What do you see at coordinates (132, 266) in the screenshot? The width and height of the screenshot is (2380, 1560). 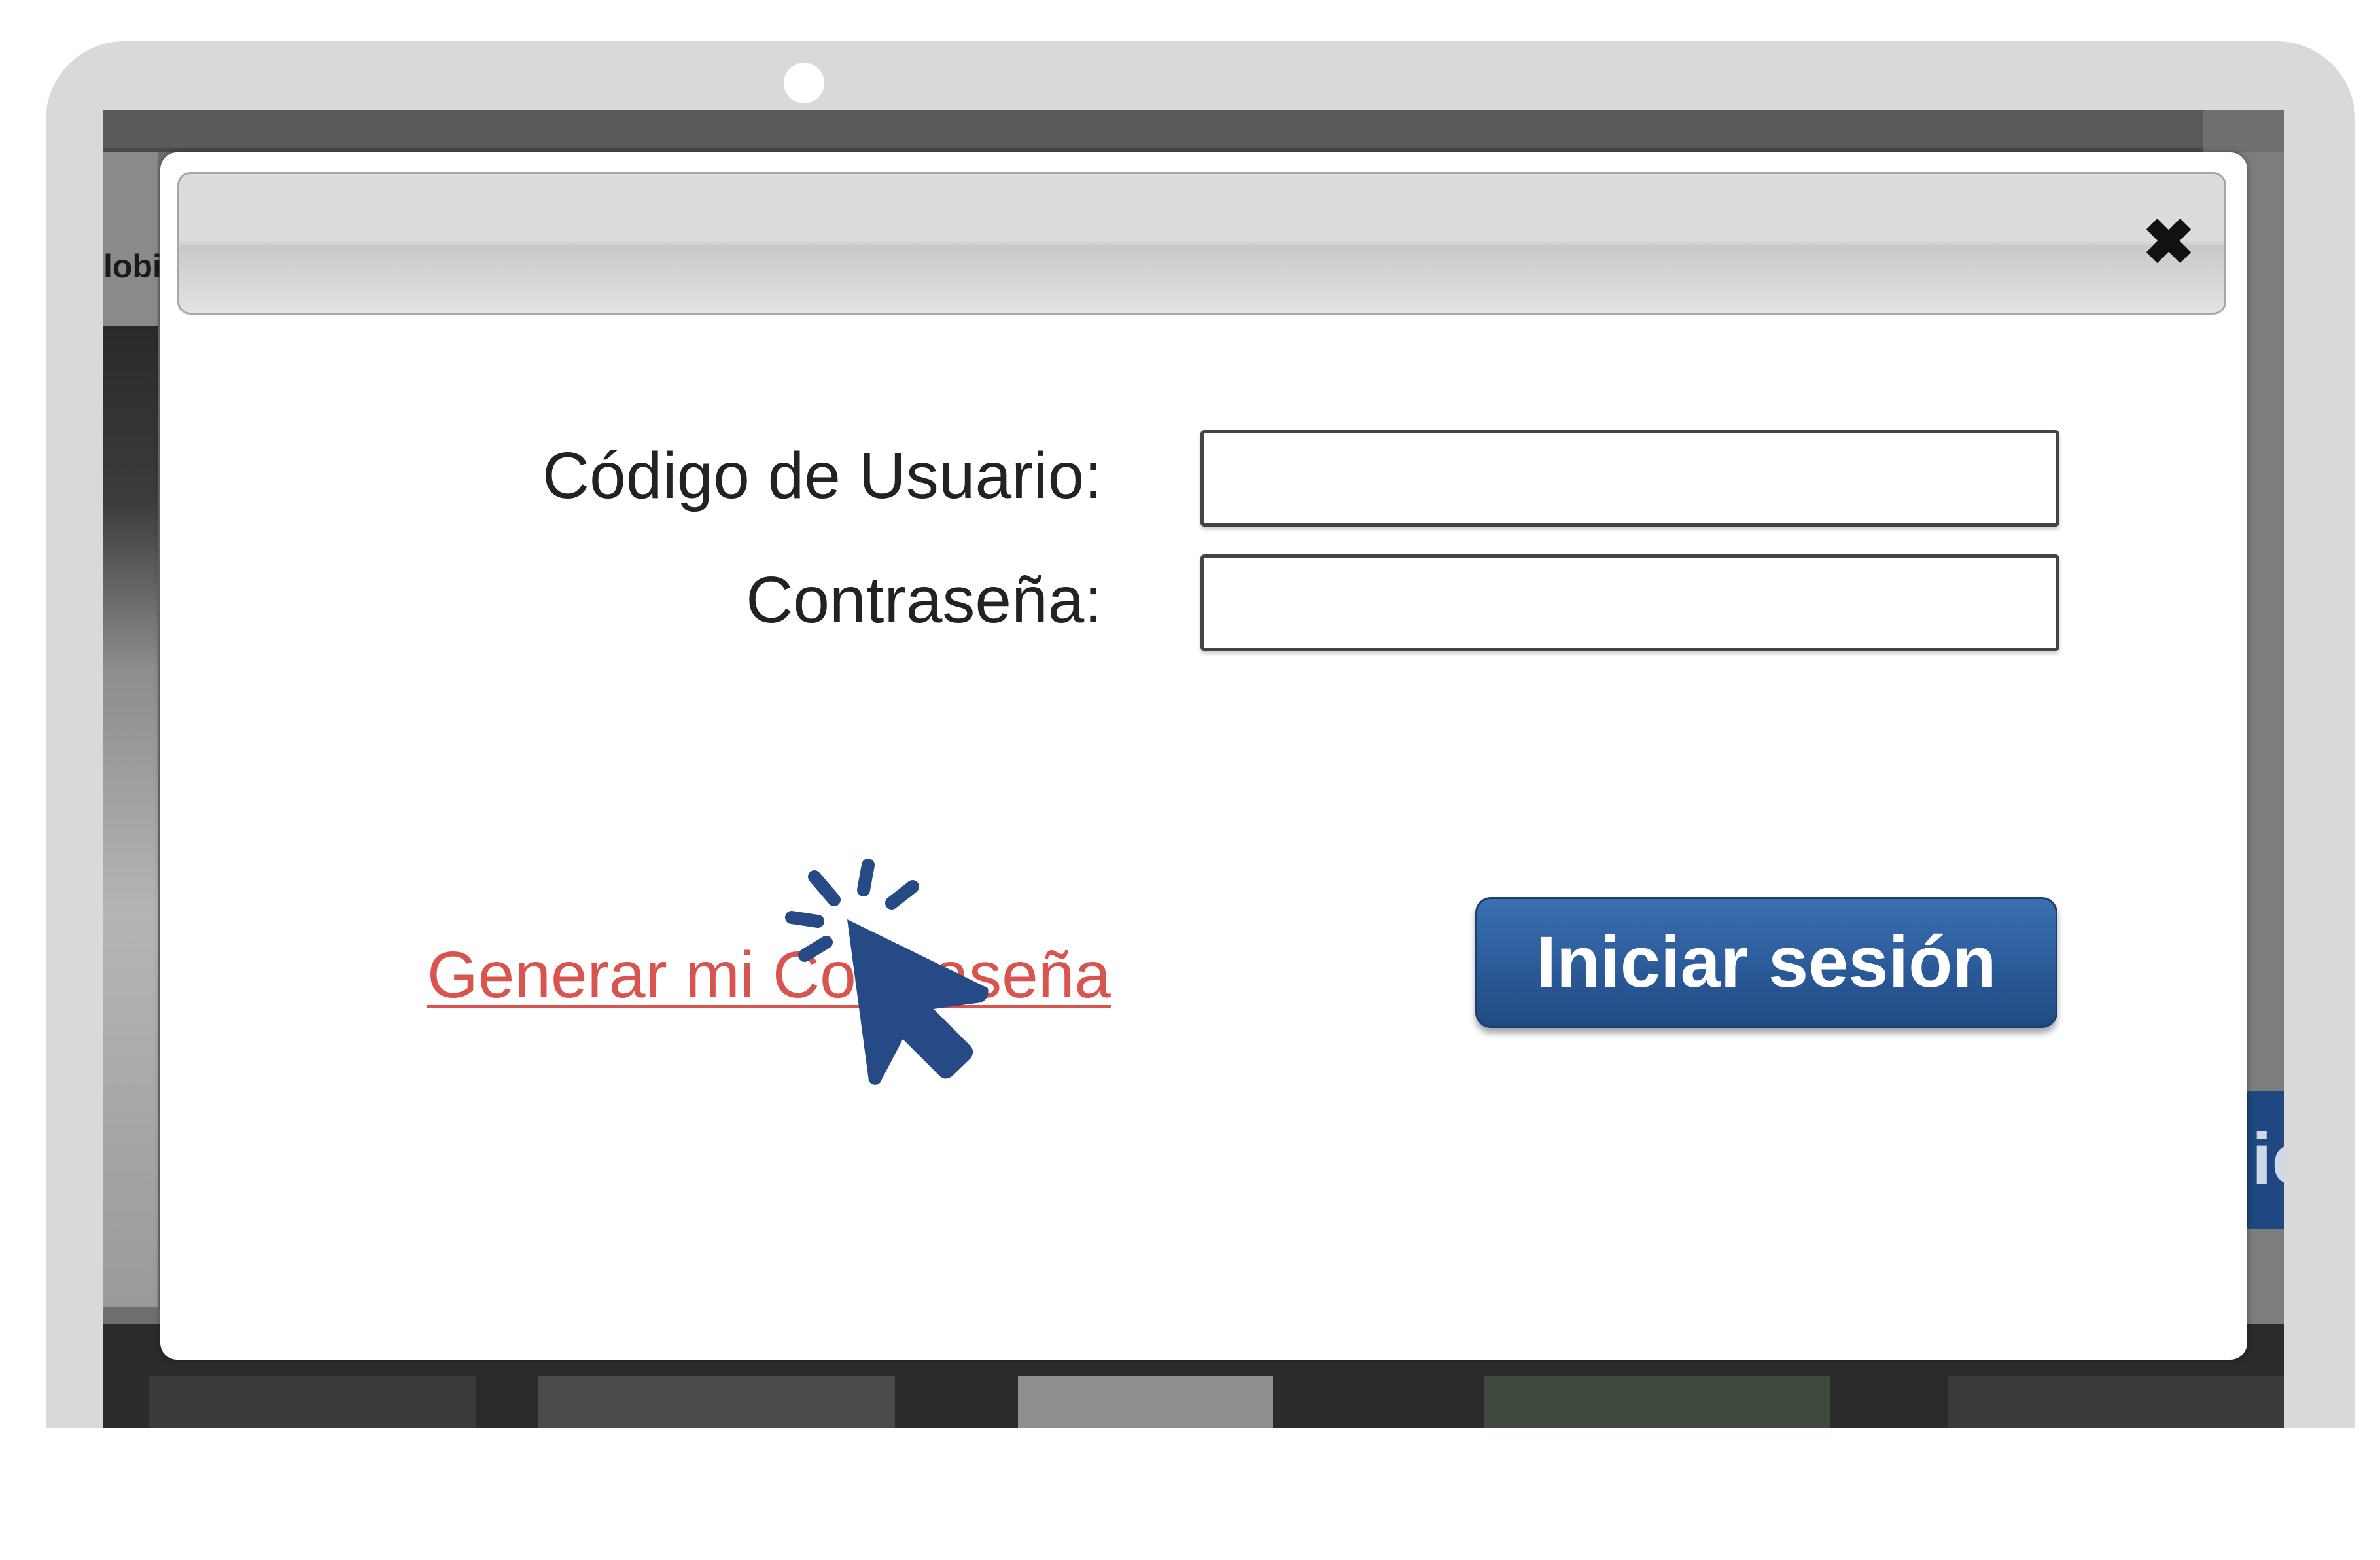 I see `background-text-fragment: lobi` at bounding box center [132, 266].